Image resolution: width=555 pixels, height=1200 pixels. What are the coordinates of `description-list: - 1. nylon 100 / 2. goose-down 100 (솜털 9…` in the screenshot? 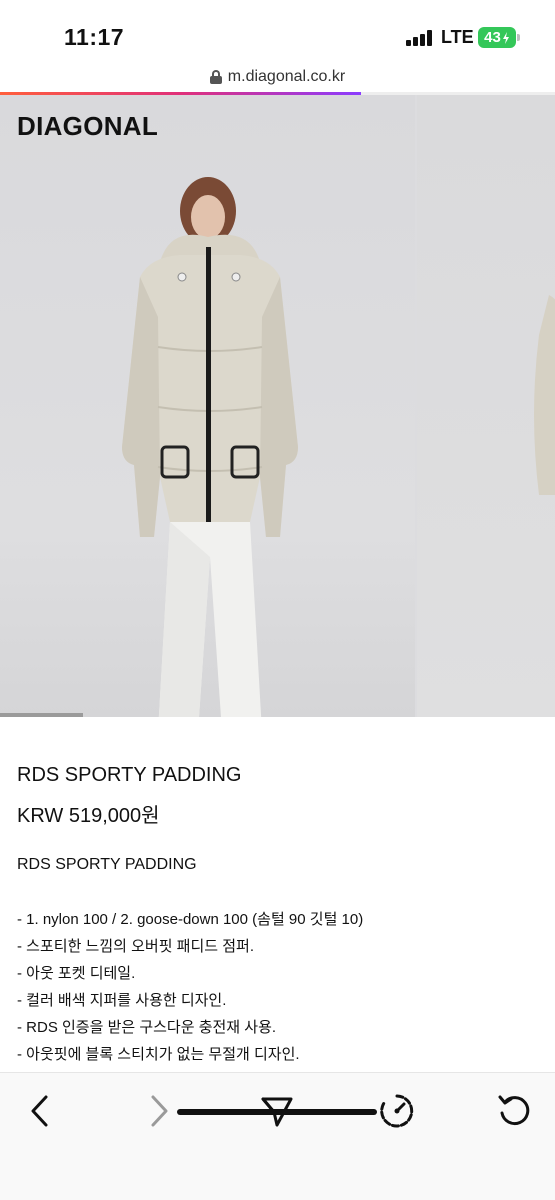 It's located at (190, 991).